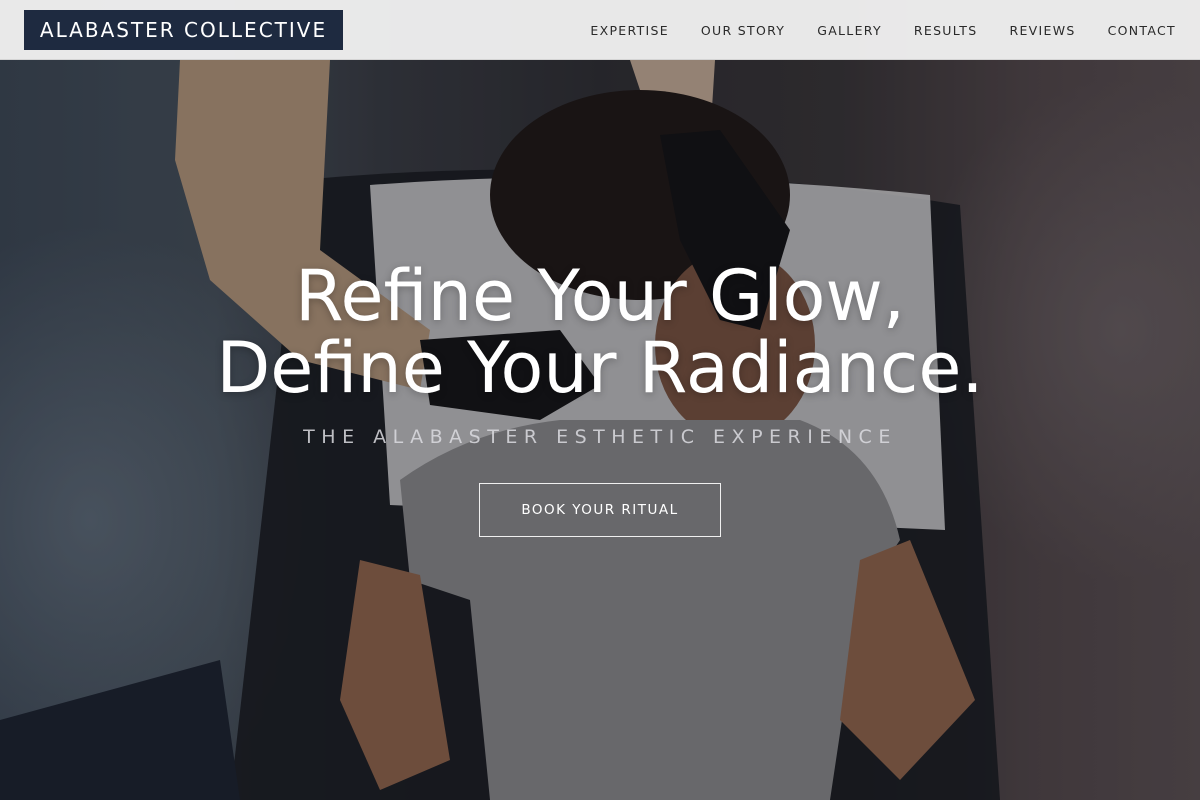  What do you see at coordinates (600, 368) in the screenshot?
I see `hero-headline-line-2: Define Your Radiance.` at bounding box center [600, 368].